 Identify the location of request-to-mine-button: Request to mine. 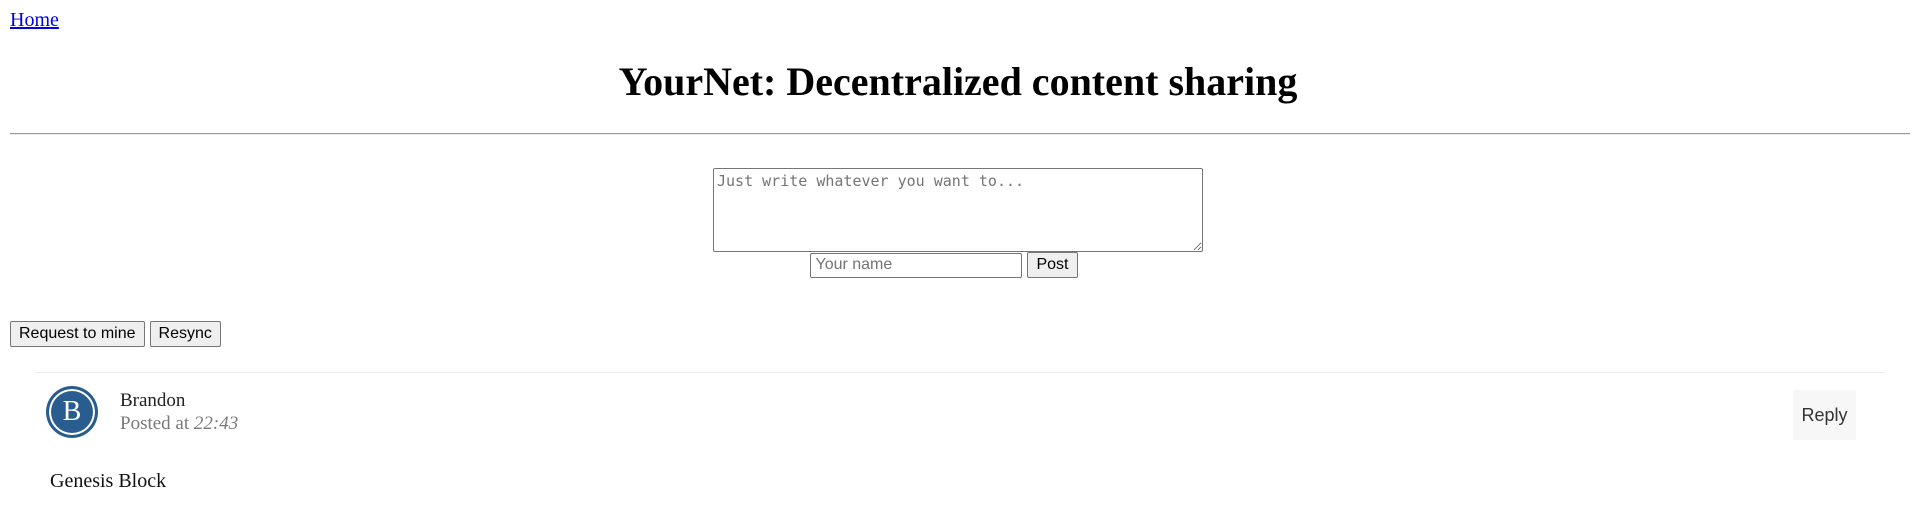
(77, 334).